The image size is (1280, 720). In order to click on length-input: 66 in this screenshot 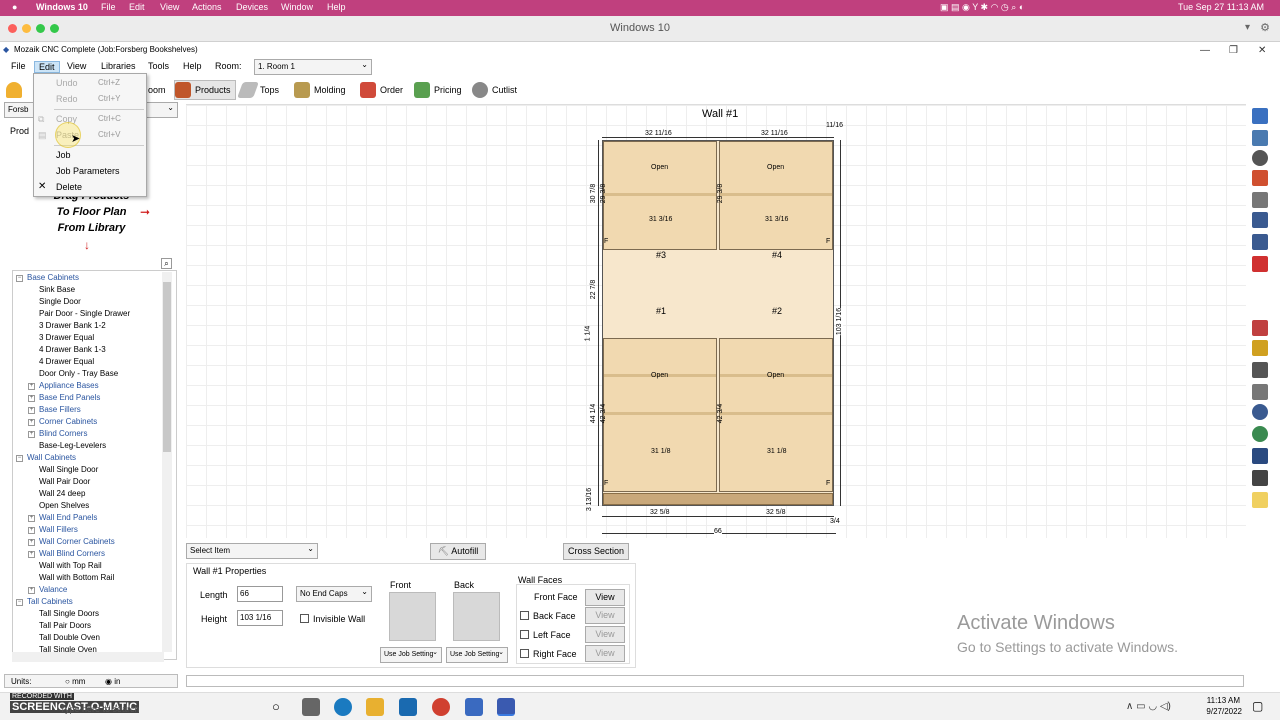, I will do `click(260, 594)`.